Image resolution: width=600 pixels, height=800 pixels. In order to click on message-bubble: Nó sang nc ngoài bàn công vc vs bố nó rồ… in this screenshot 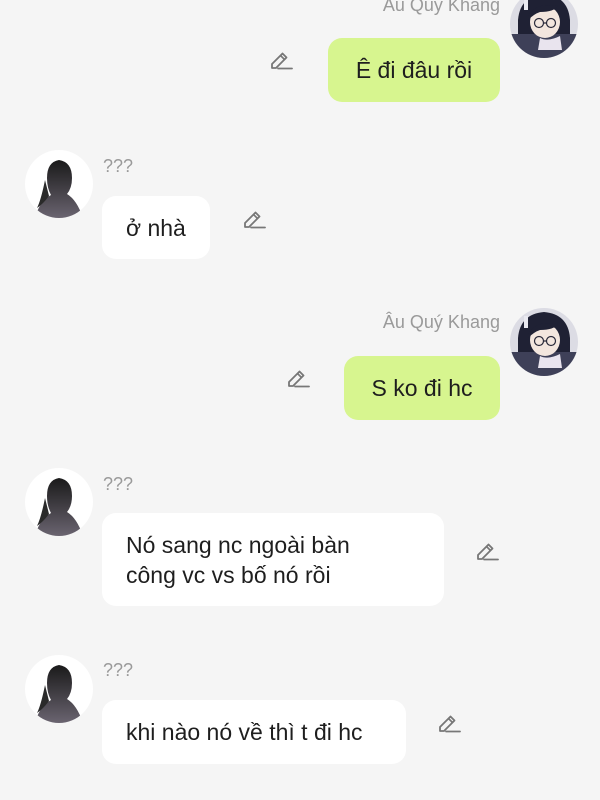, I will do `click(273, 559)`.